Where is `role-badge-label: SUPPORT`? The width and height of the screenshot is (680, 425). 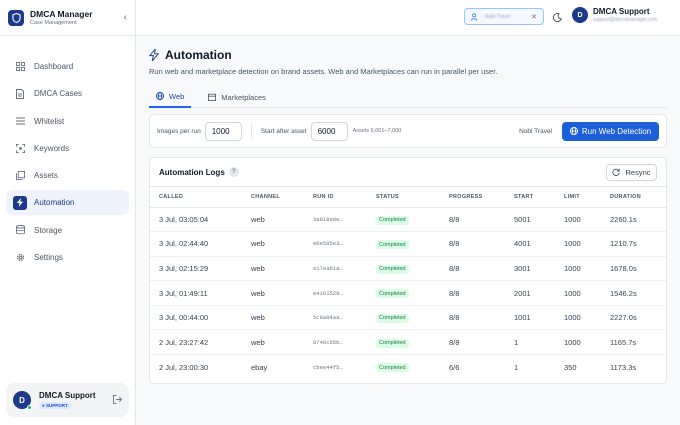
role-badge-label: SUPPORT is located at coordinates (56, 405).